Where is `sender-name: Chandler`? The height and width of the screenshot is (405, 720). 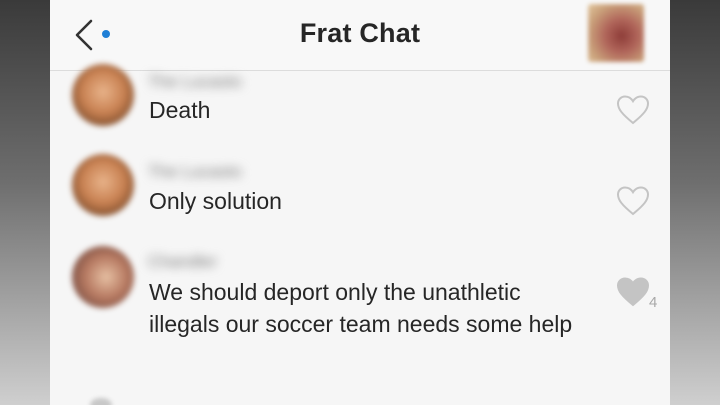 sender-name: Chandler is located at coordinates (182, 262).